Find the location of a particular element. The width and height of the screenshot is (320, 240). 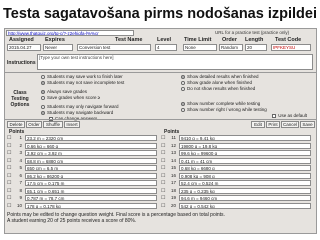

cancel-button: Cancel is located at coordinates (290, 124).